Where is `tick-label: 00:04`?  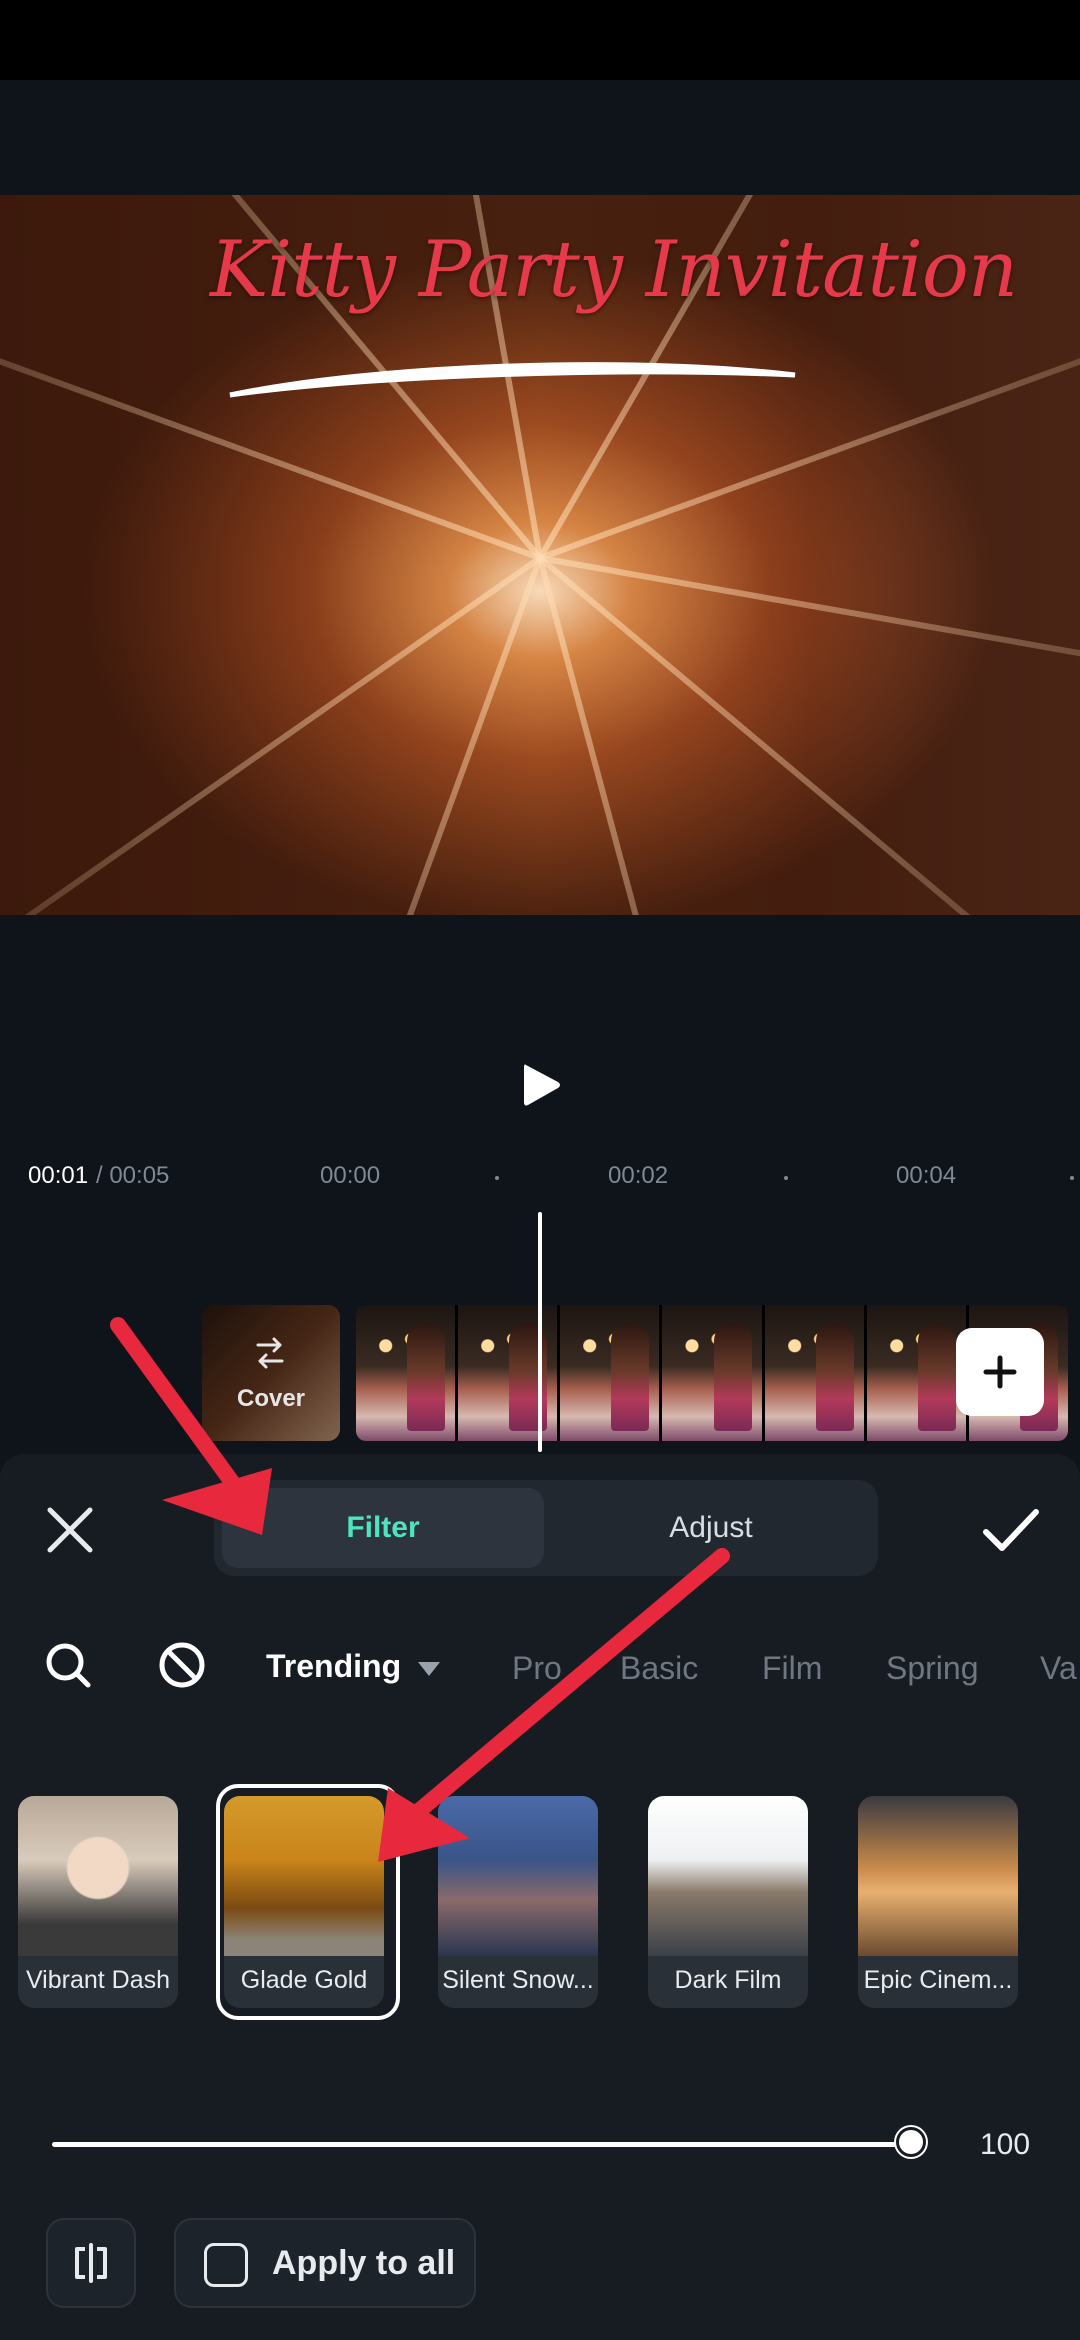
tick-label: 00:04 is located at coordinates (926, 1175).